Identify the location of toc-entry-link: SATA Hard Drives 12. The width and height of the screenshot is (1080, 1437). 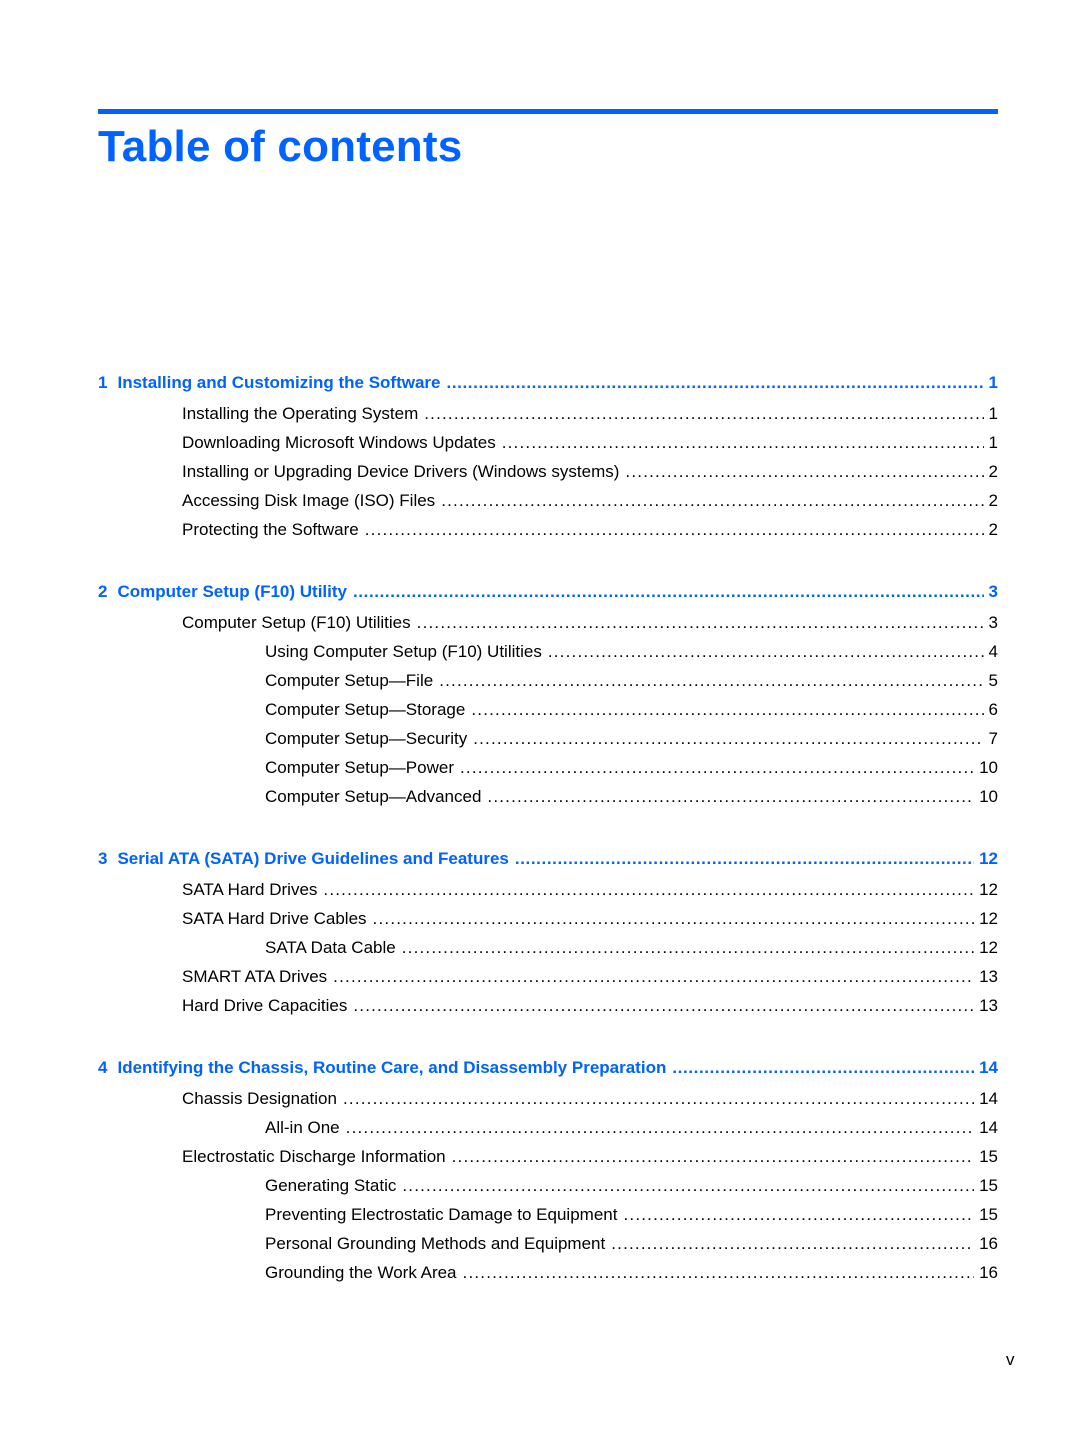
(548, 893).